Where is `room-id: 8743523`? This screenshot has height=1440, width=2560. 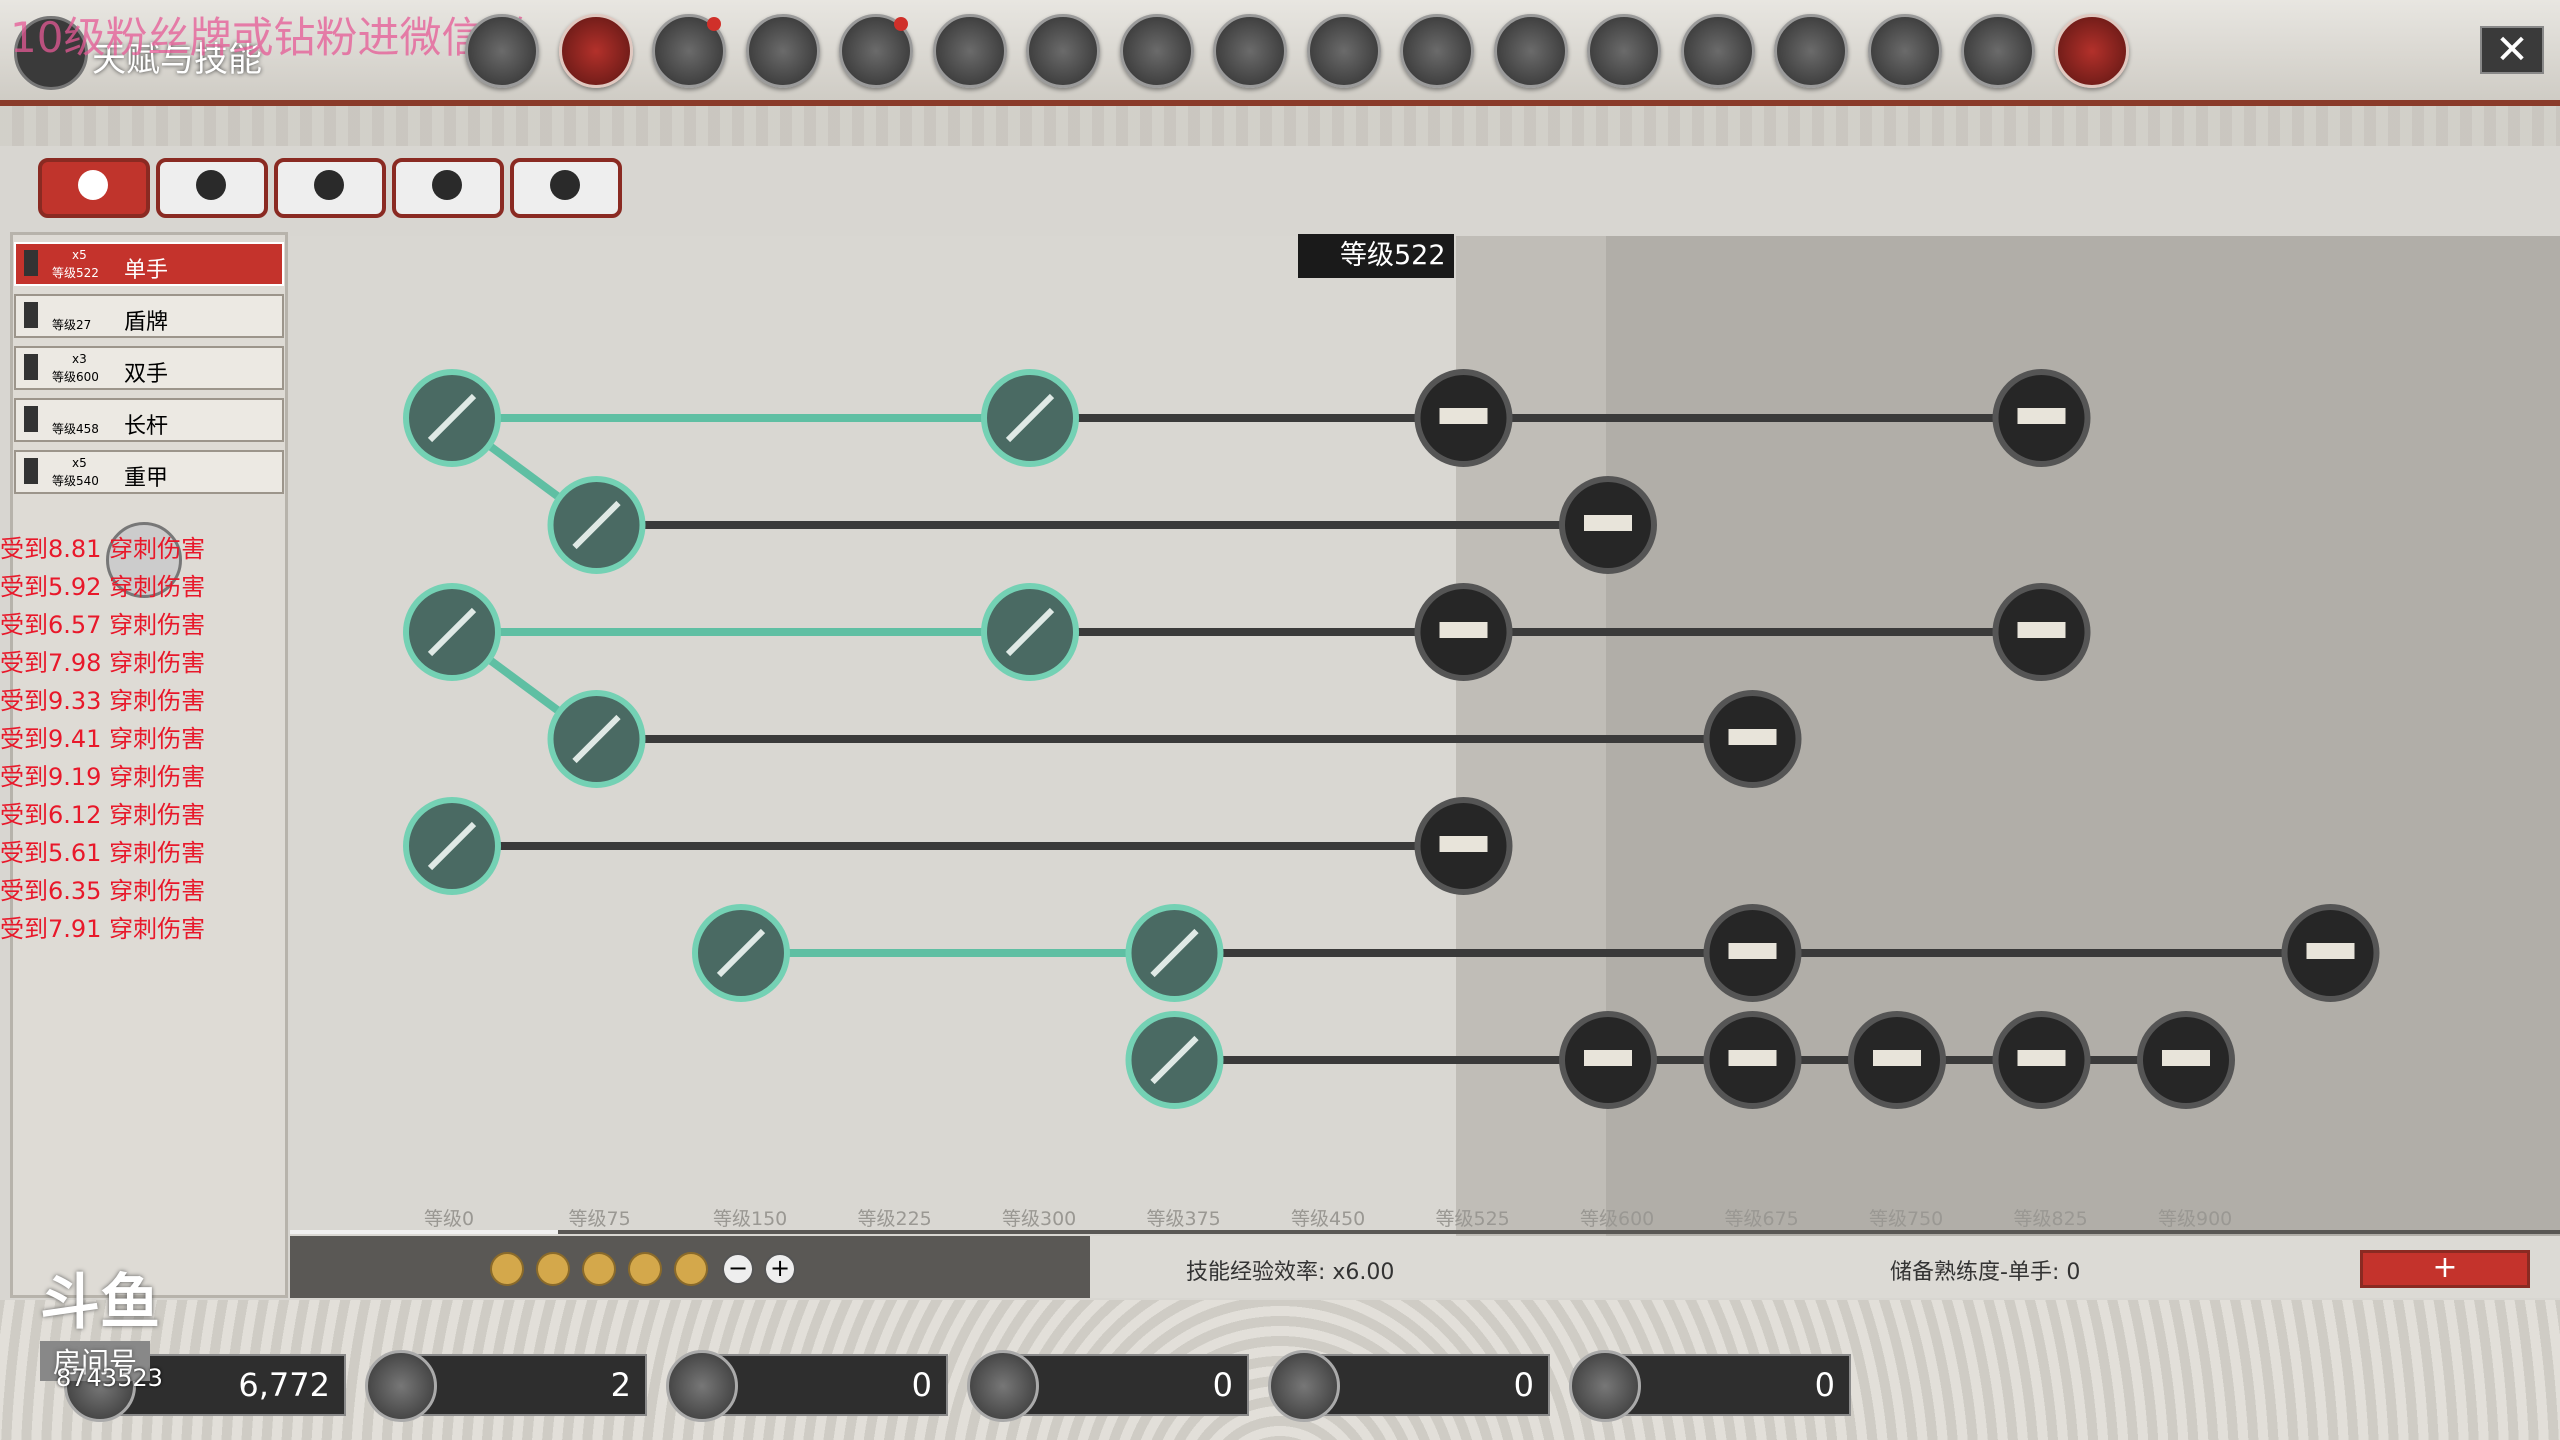 room-id: 8743523 is located at coordinates (109, 1378).